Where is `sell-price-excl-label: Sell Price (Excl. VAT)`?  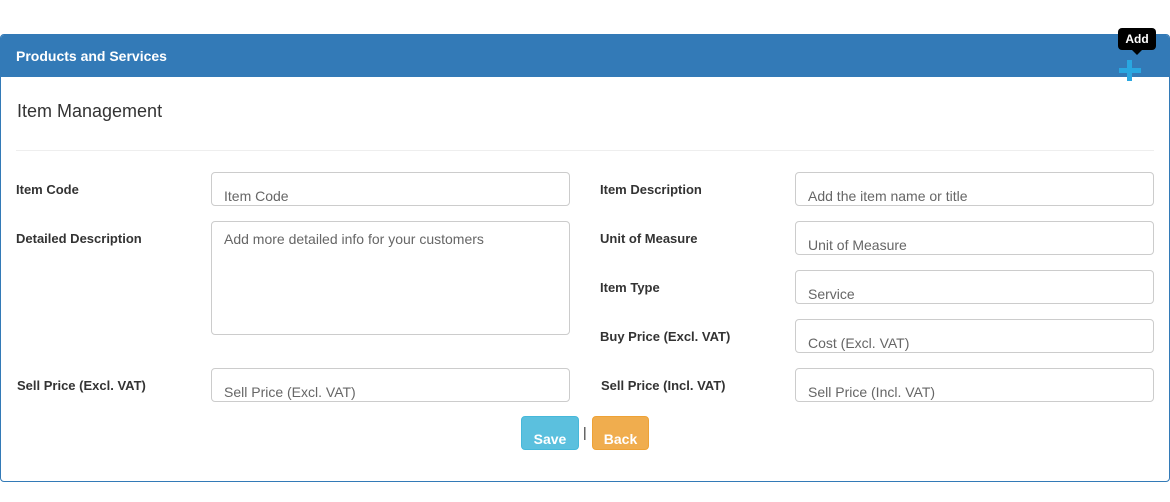 sell-price-excl-label: Sell Price (Excl. VAT) is located at coordinates (81, 385).